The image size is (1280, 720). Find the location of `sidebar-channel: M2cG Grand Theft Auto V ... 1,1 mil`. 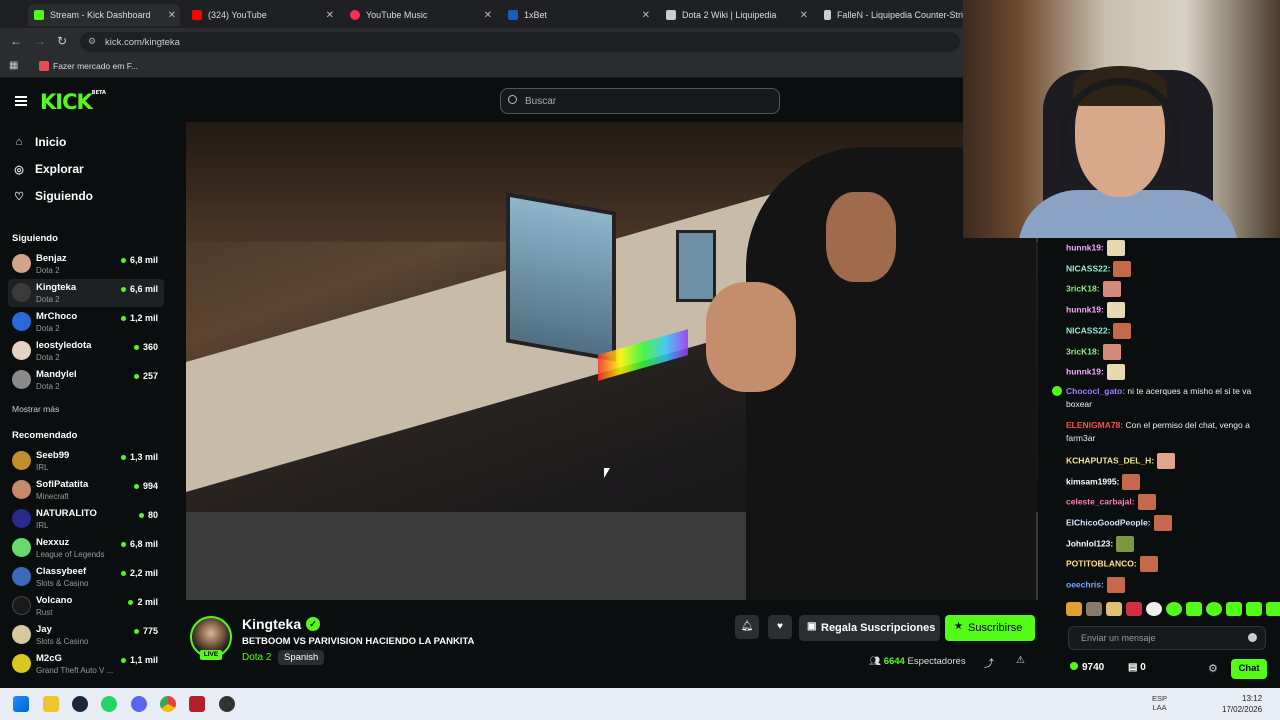

sidebar-channel: M2cG Grand Theft Auto V ... 1,1 mil is located at coordinates (86, 664).